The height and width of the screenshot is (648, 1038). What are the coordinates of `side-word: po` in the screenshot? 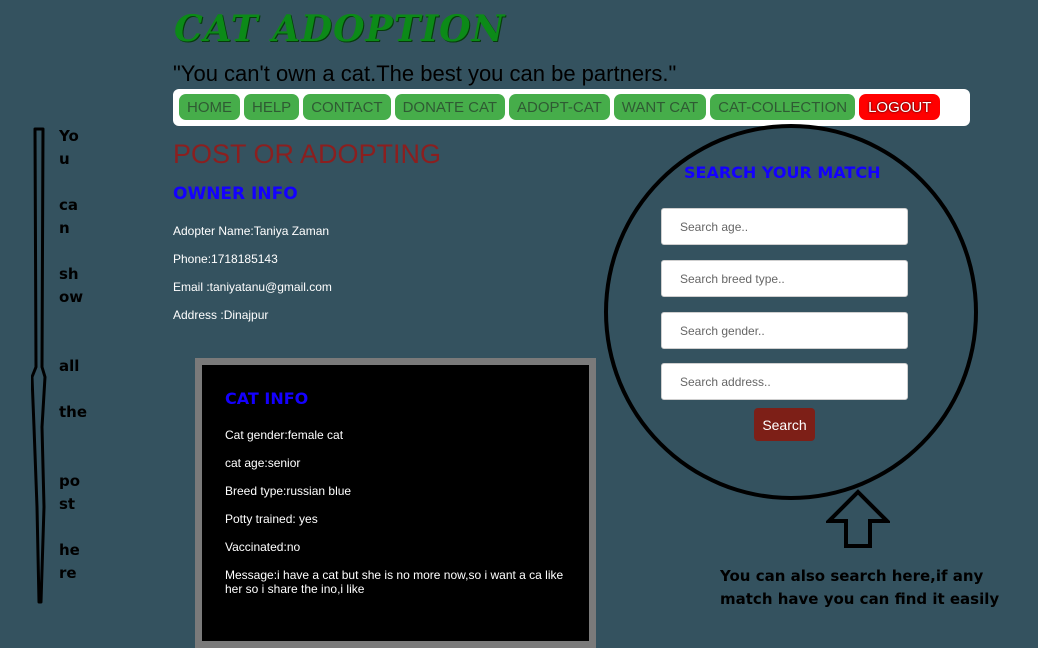 It's located at (70, 481).